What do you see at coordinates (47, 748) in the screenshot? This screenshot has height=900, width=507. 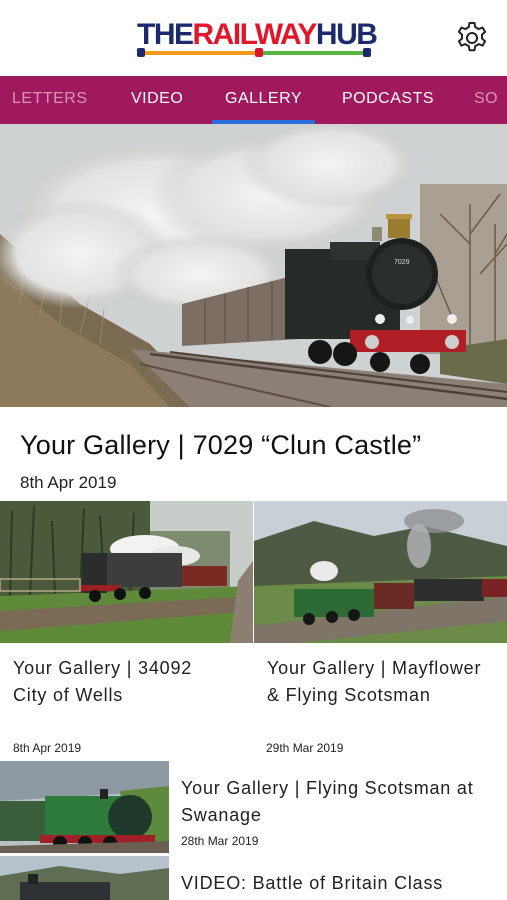 I see `card-date-34092: 8th Apr 2019` at bounding box center [47, 748].